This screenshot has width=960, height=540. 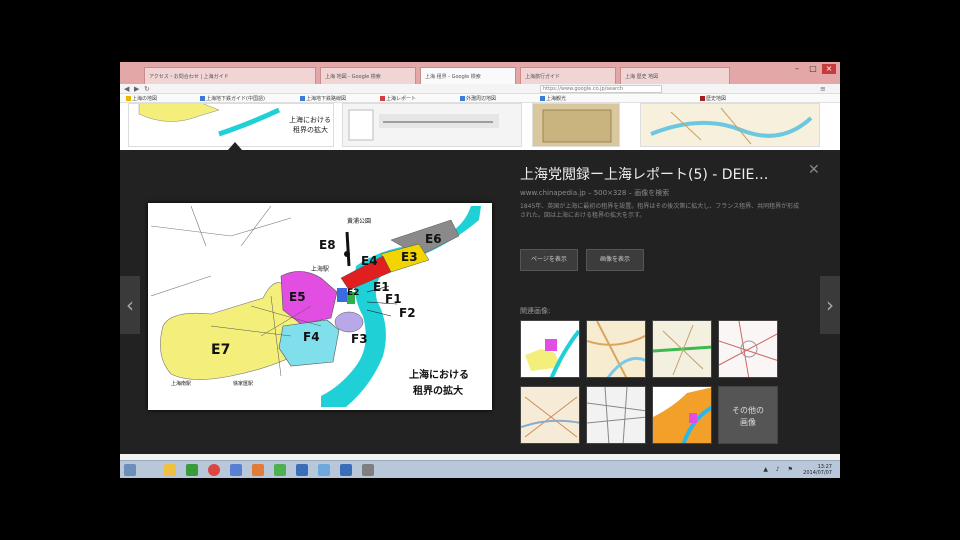 What do you see at coordinates (829, 69) in the screenshot?
I see `close-window-button: ×` at bounding box center [829, 69].